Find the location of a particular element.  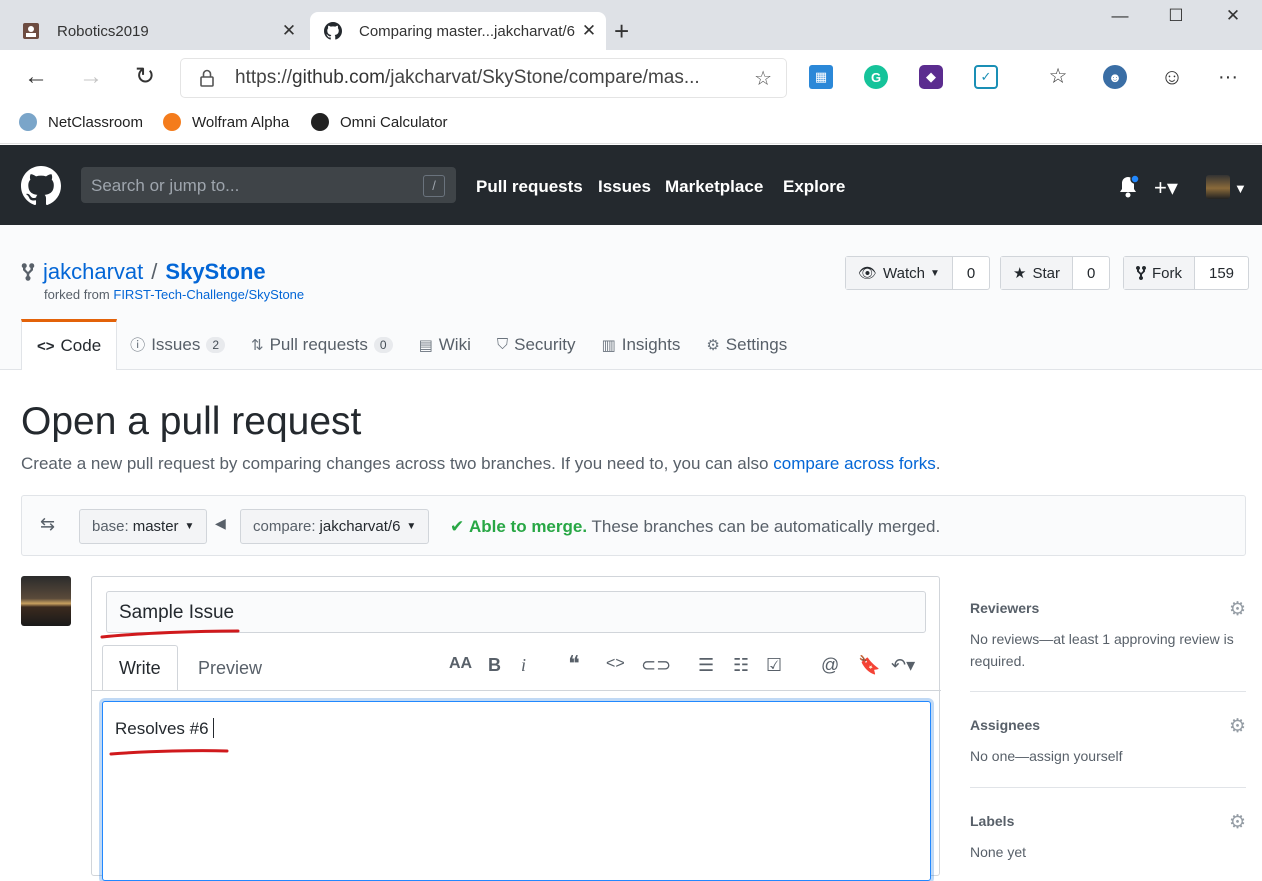

text-caret is located at coordinates (213, 728).